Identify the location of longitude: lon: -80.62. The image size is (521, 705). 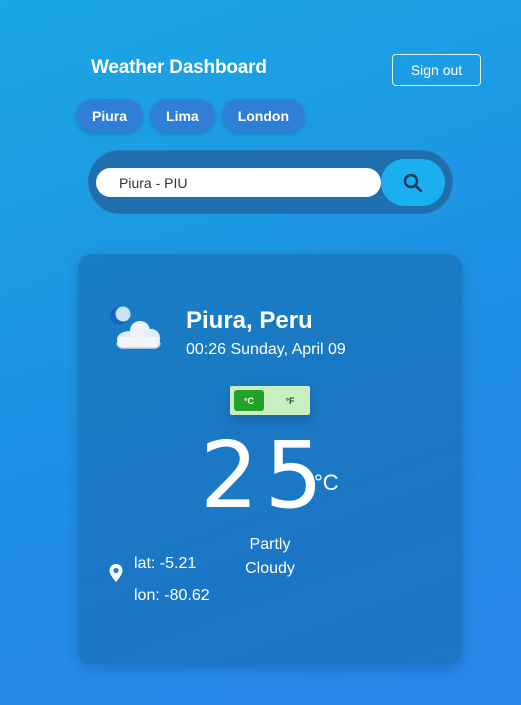
(172, 595).